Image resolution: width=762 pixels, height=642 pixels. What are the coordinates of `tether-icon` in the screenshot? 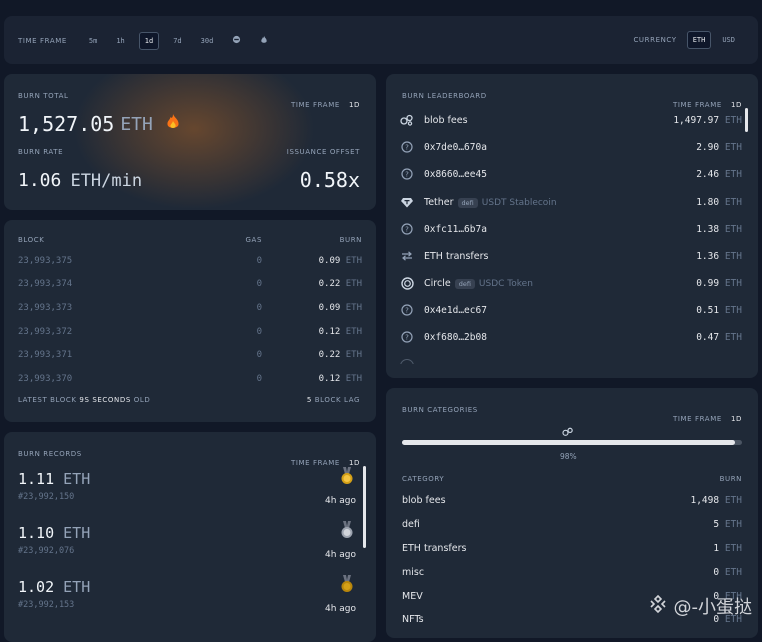 It's located at (407, 202).